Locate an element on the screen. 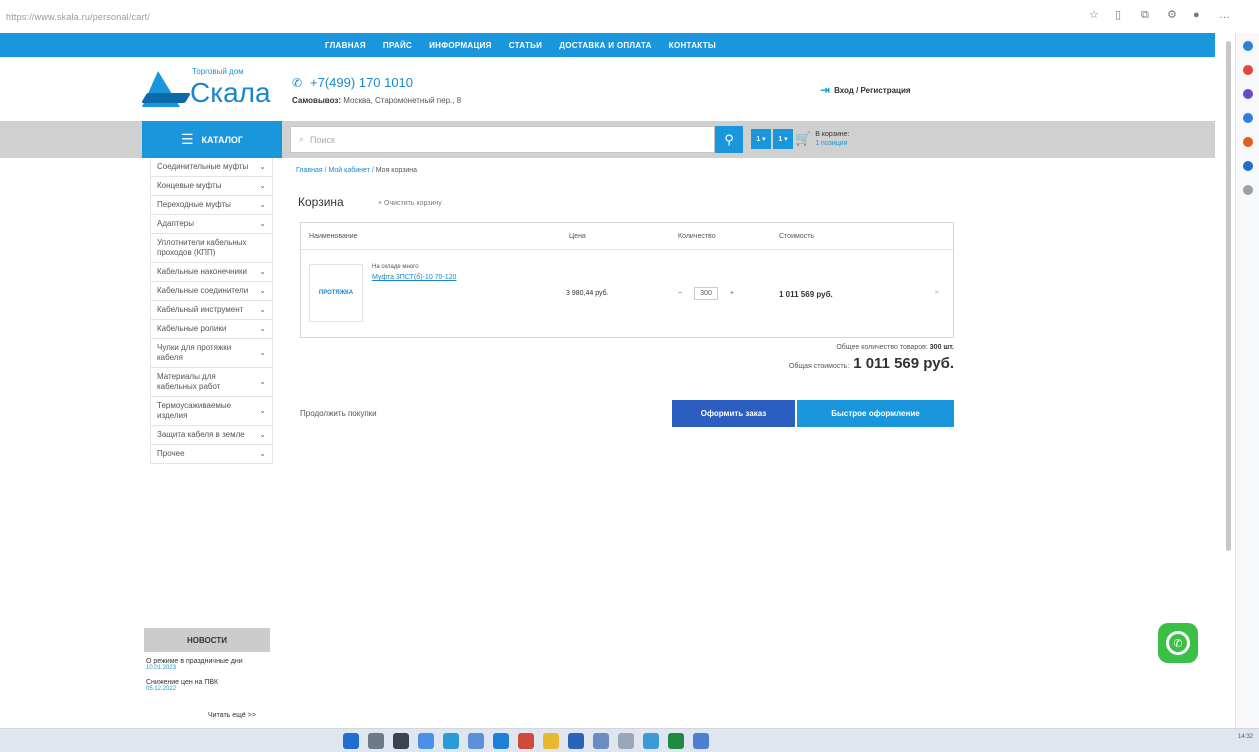  split-icon: ▯ is located at coordinates (1120, 15).